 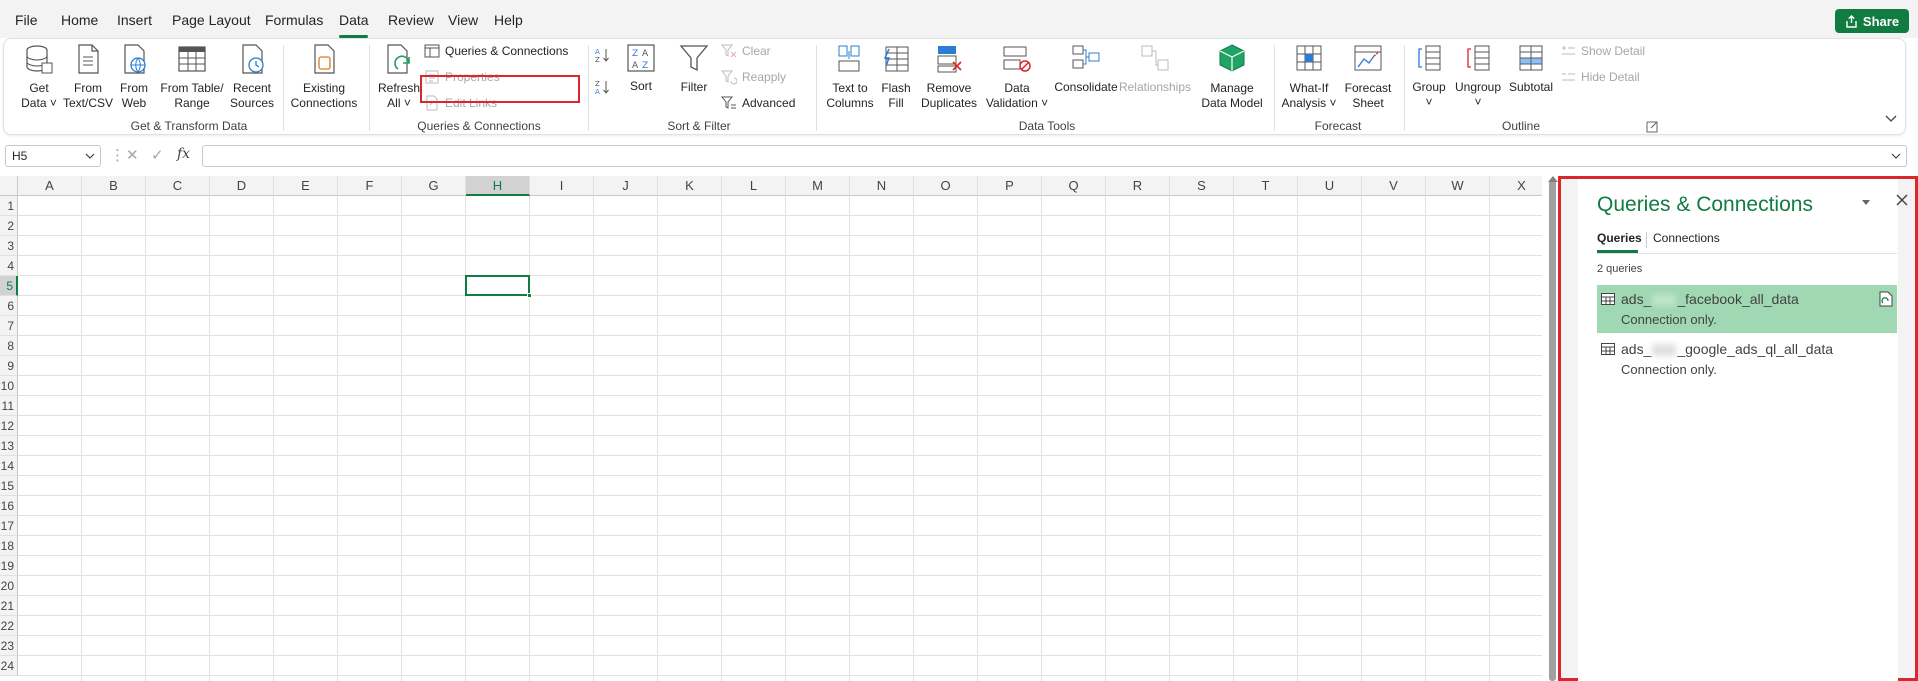 What do you see at coordinates (1394, 186) in the screenshot?
I see `column-header-v: V` at bounding box center [1394, 186].